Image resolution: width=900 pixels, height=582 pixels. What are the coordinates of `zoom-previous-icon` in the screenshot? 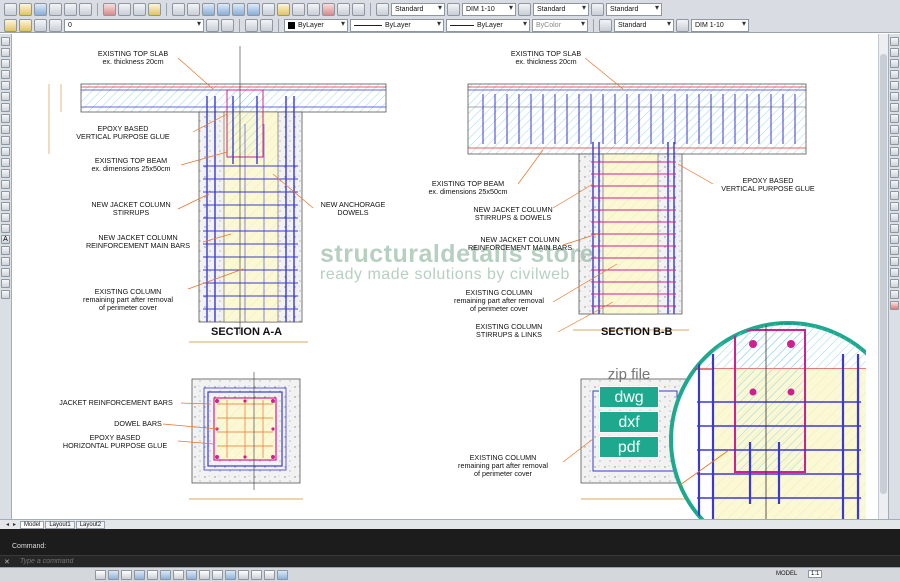 It's located at (253, 9).